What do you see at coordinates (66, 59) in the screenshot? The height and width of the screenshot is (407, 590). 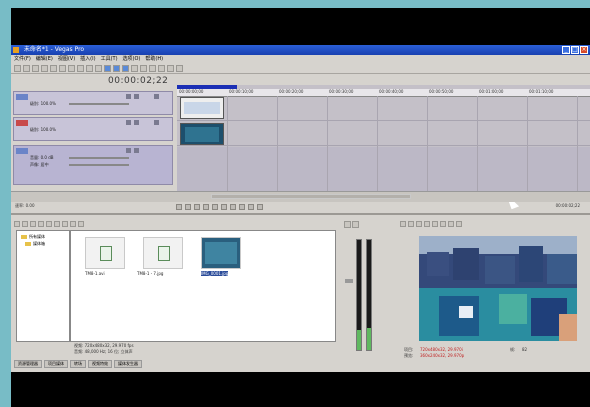 I see `menu-view: 视图(V)` at bounding box center [66, 59].